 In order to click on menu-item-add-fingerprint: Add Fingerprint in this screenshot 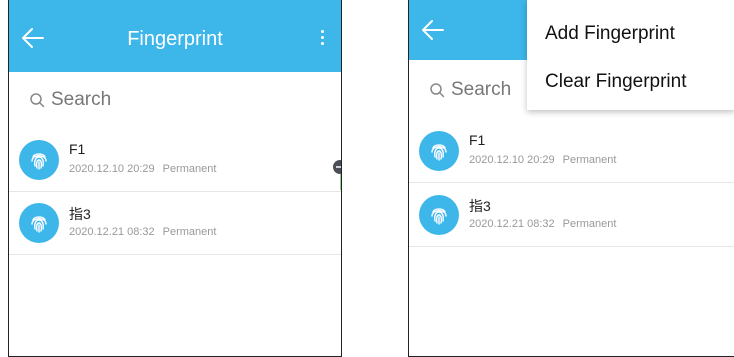, I will do `click(610, 34)`.